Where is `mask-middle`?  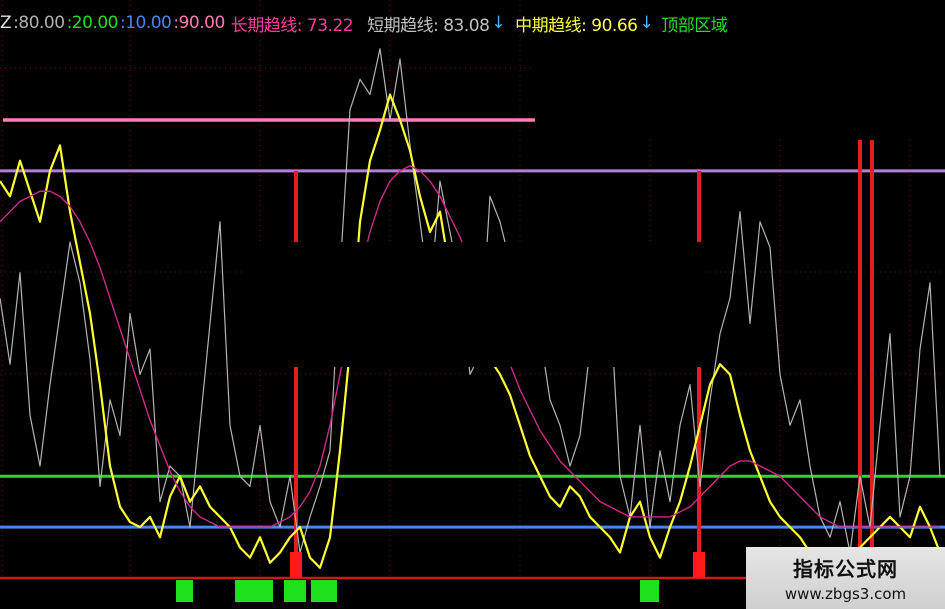 mask-middle is located at coordinates (472, 304).